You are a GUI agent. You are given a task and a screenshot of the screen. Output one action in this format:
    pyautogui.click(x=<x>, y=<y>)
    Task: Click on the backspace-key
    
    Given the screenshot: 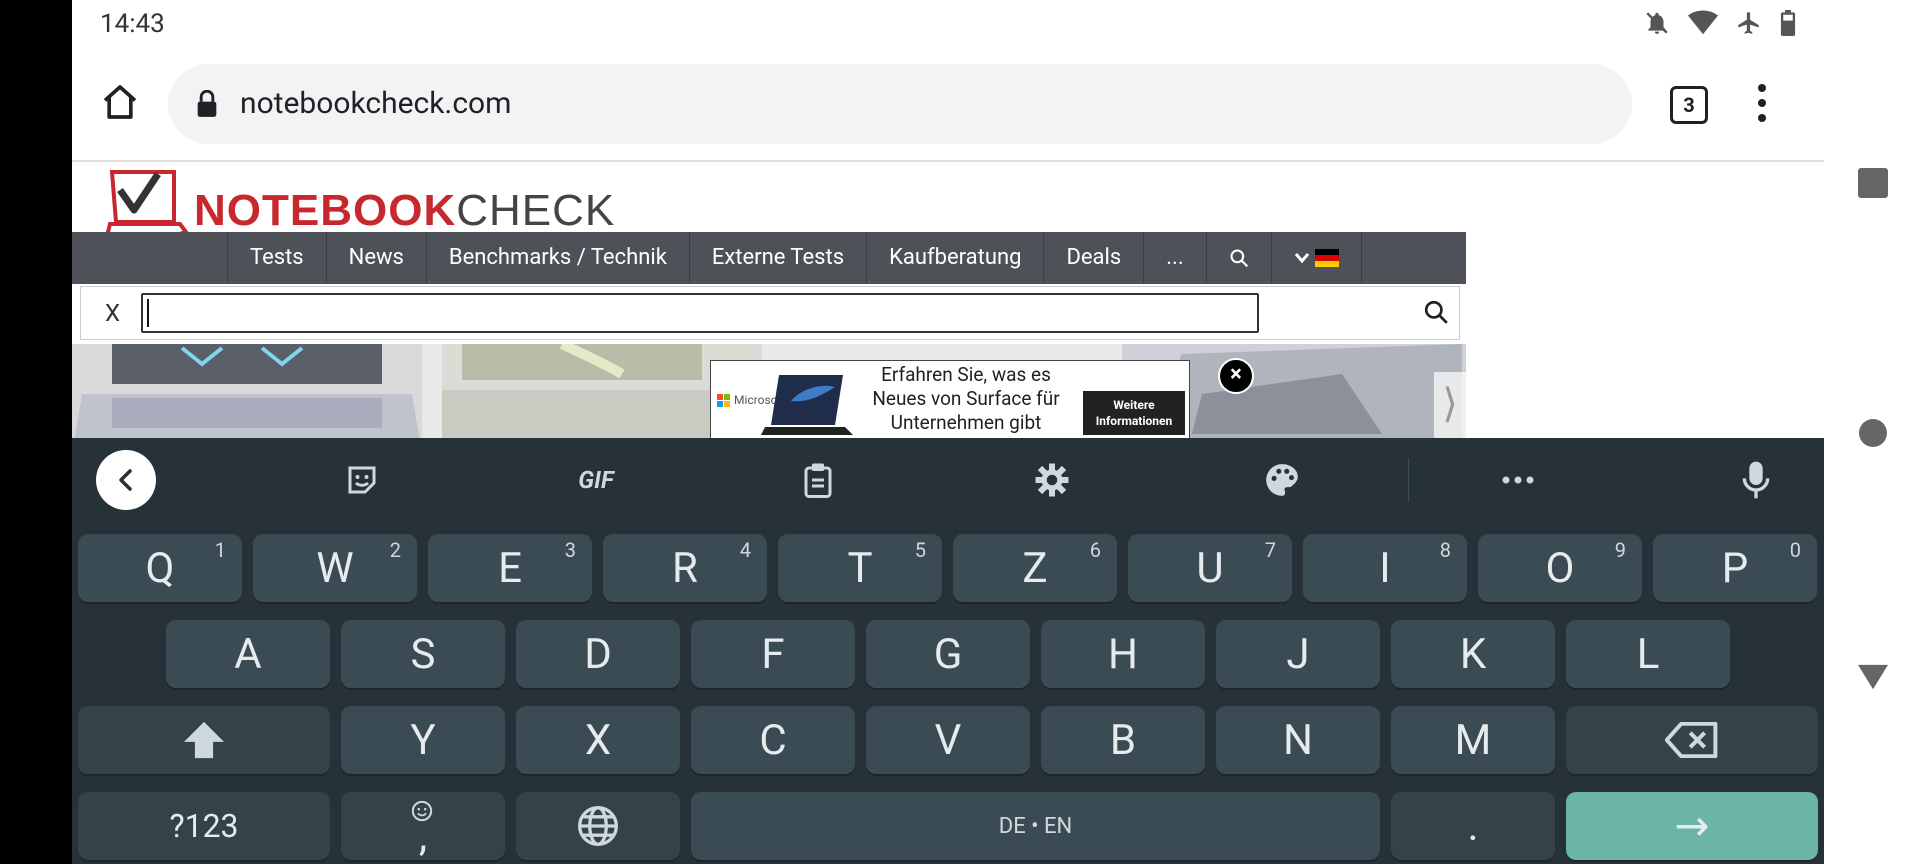 What is the action you would take?
    pyautogui.click(x=1692, y=740)
    